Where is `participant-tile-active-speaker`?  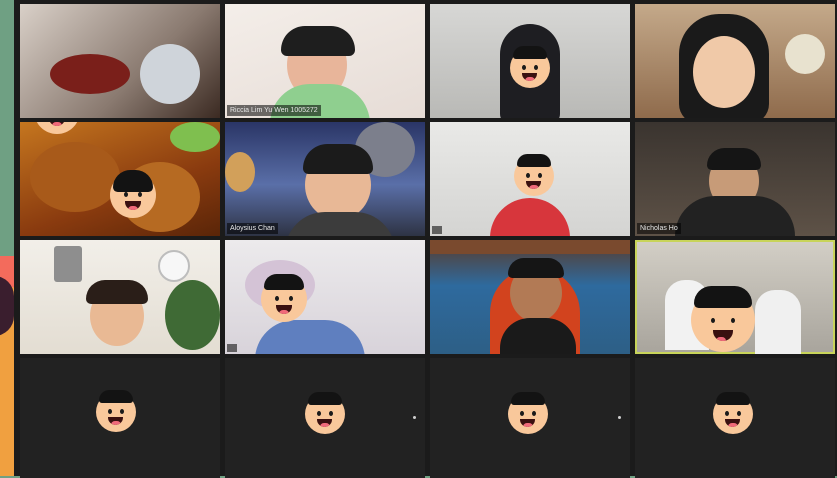
participant-tile-active-speaker is located at coordinates (735, 297).